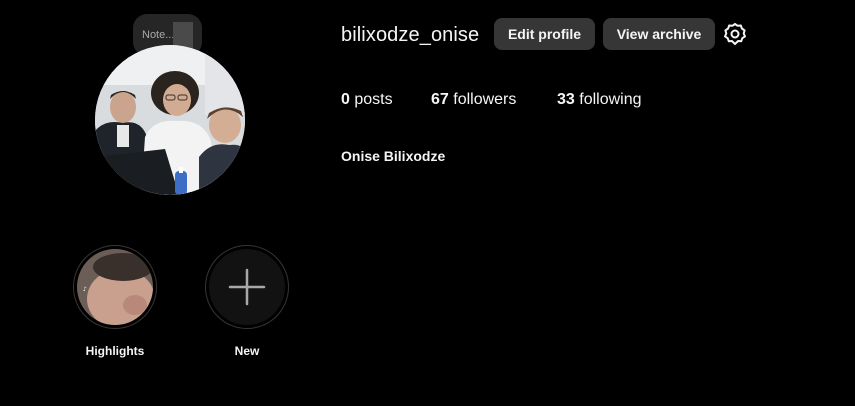 This screenshot has height=406, width=855. What do you see at coordinates (373, 99) in the screenshot?
I see `posts-label: posts` at bounding box center [373, 99].